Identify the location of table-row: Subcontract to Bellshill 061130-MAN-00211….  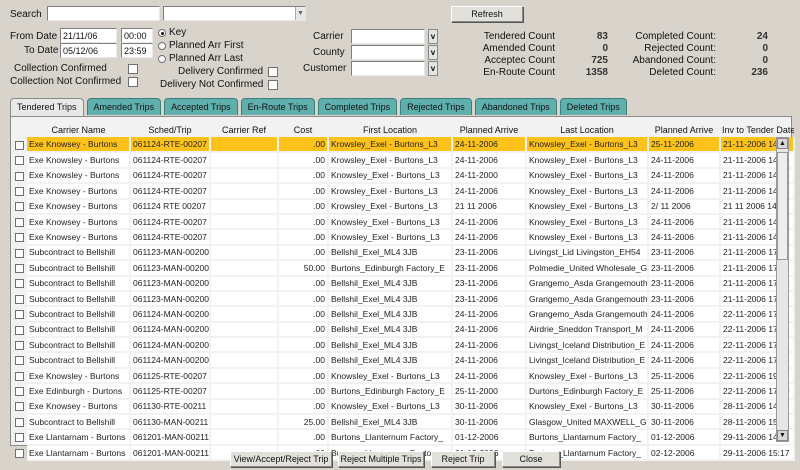
(403, 422).